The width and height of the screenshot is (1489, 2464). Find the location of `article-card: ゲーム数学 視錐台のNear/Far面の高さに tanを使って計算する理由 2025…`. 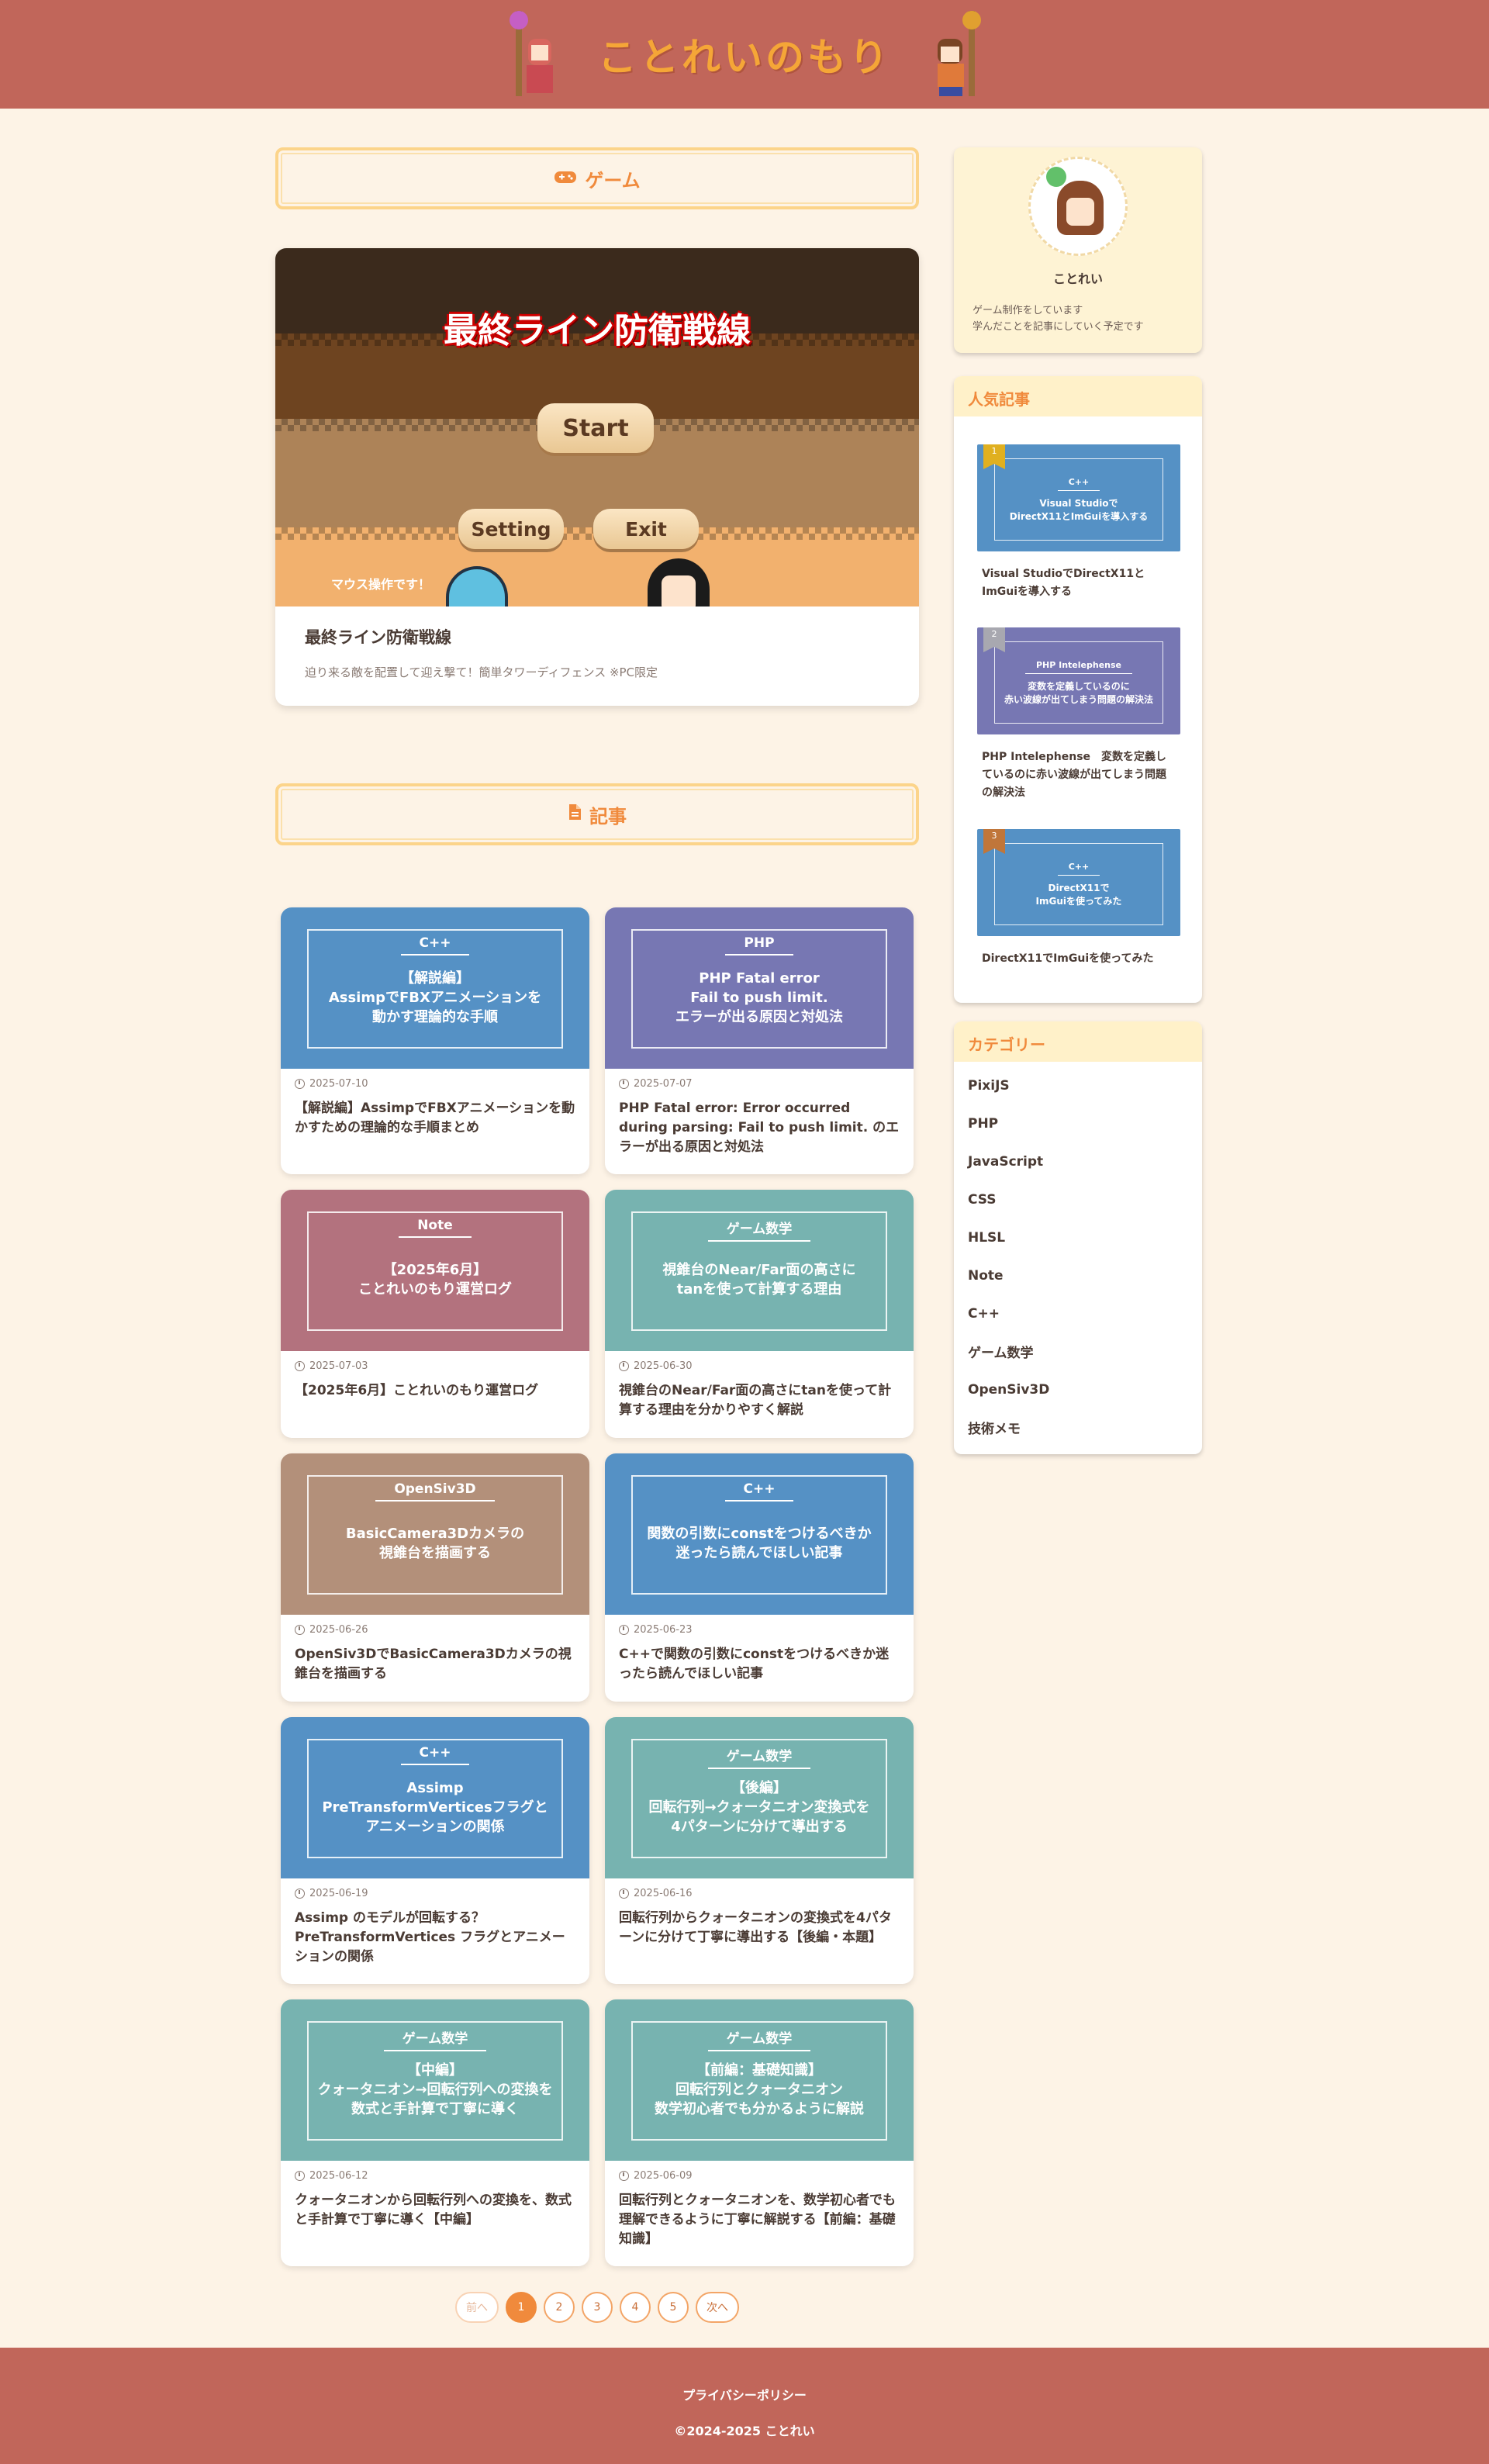

article-card: ゲーム数学 視錐台のNear/Far面の高さに tanを使って計算する理由 2025… is located at coordinates (759, 1314).